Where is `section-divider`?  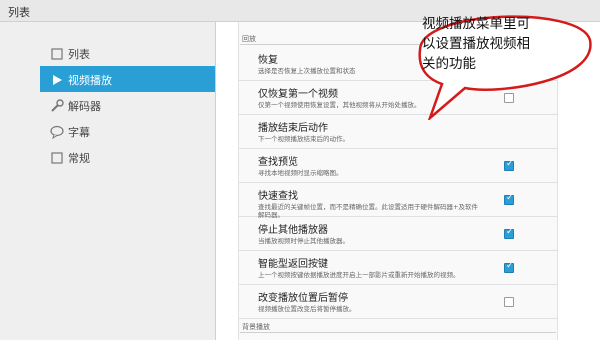
section-divider is located at coordinates (398, 332).